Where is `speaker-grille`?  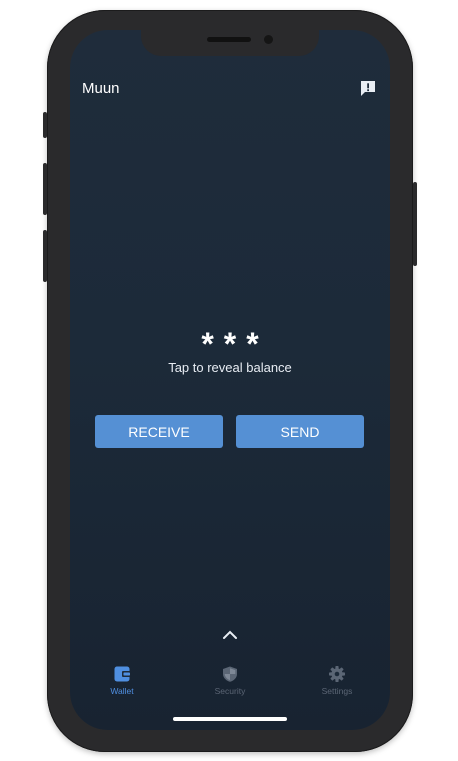
speaker-grille is located at coordinates (229, 39).